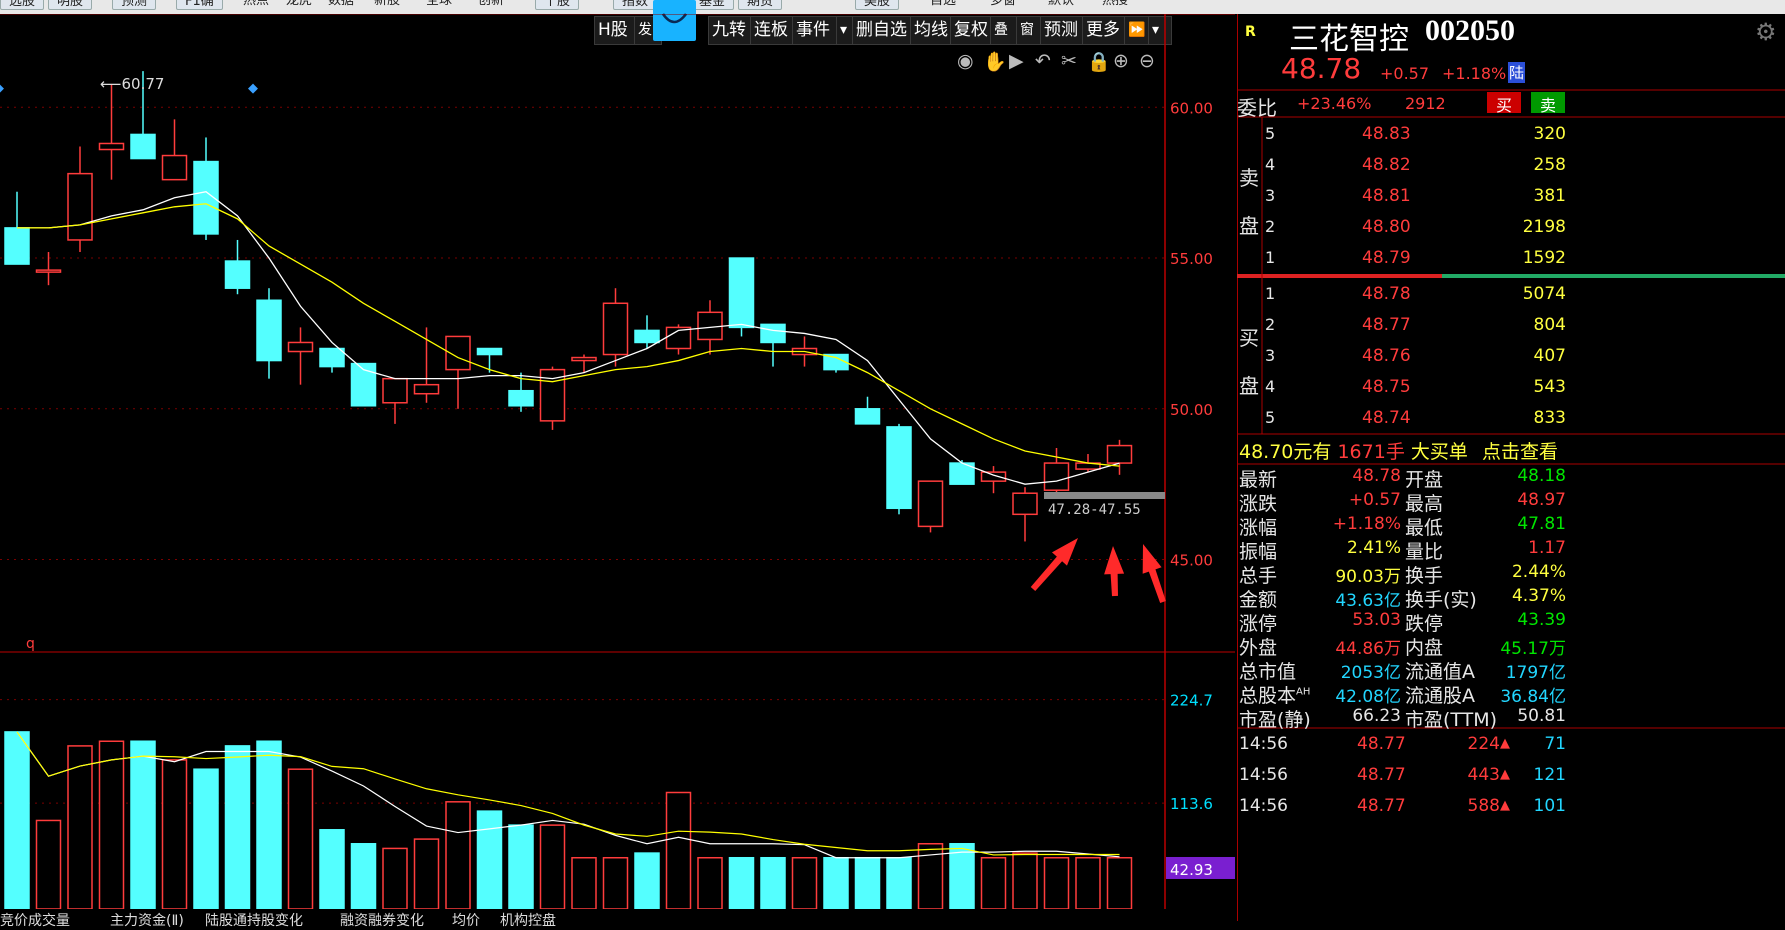  What do you see at coordinates (1249, 386) in the screenshot?
I see `buy-book-label-2: 盘` at bounding box center [1249, 386].